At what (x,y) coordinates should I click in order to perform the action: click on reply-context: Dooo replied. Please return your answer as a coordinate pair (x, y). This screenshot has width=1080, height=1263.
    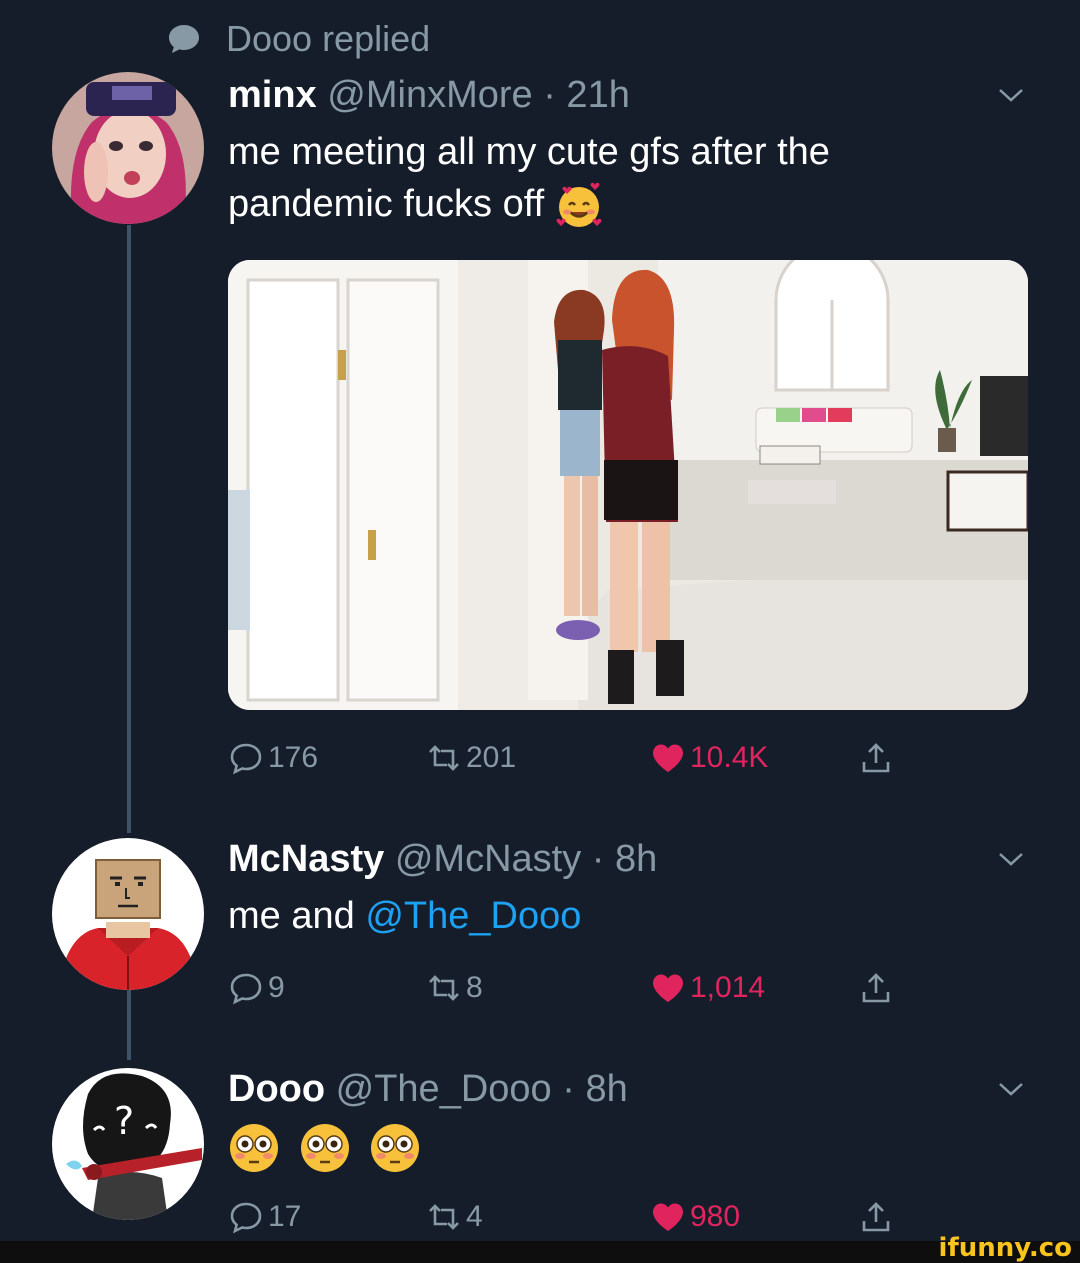
    Looking at the image, I should click on (298, 39).